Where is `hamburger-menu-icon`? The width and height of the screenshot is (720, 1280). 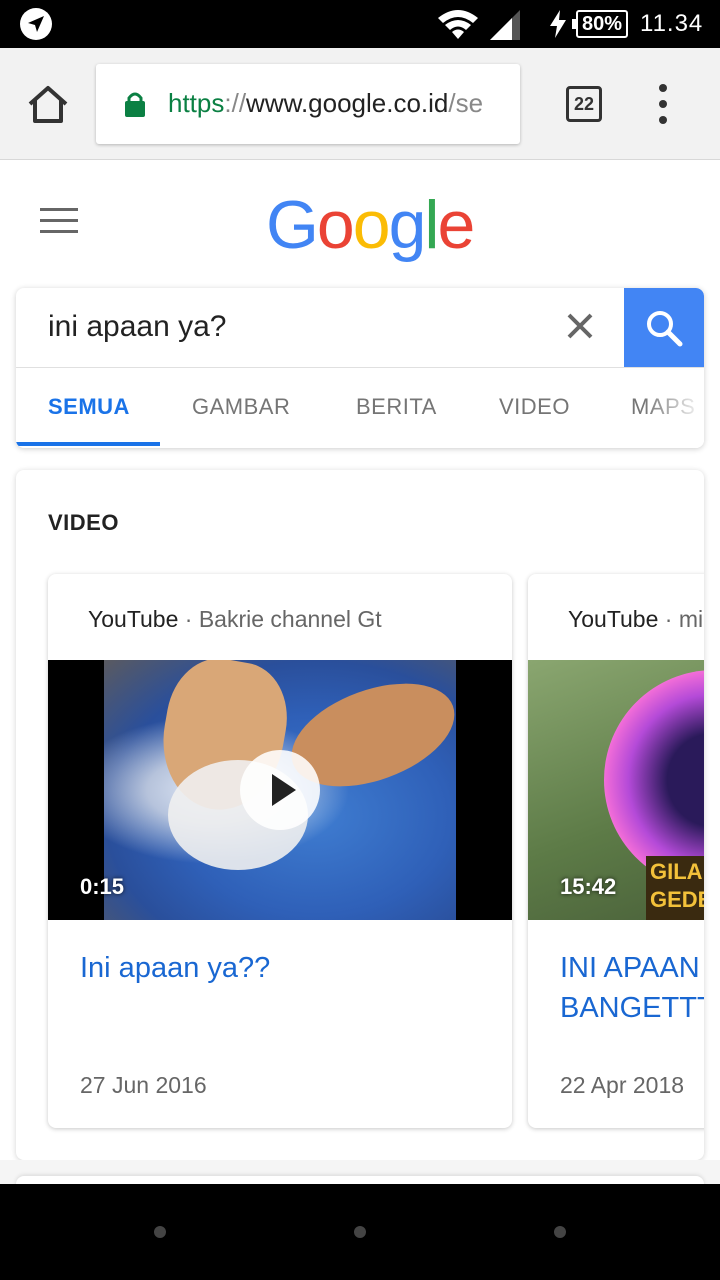
hamburger-menu-icon is located at coordinates (60, 220).